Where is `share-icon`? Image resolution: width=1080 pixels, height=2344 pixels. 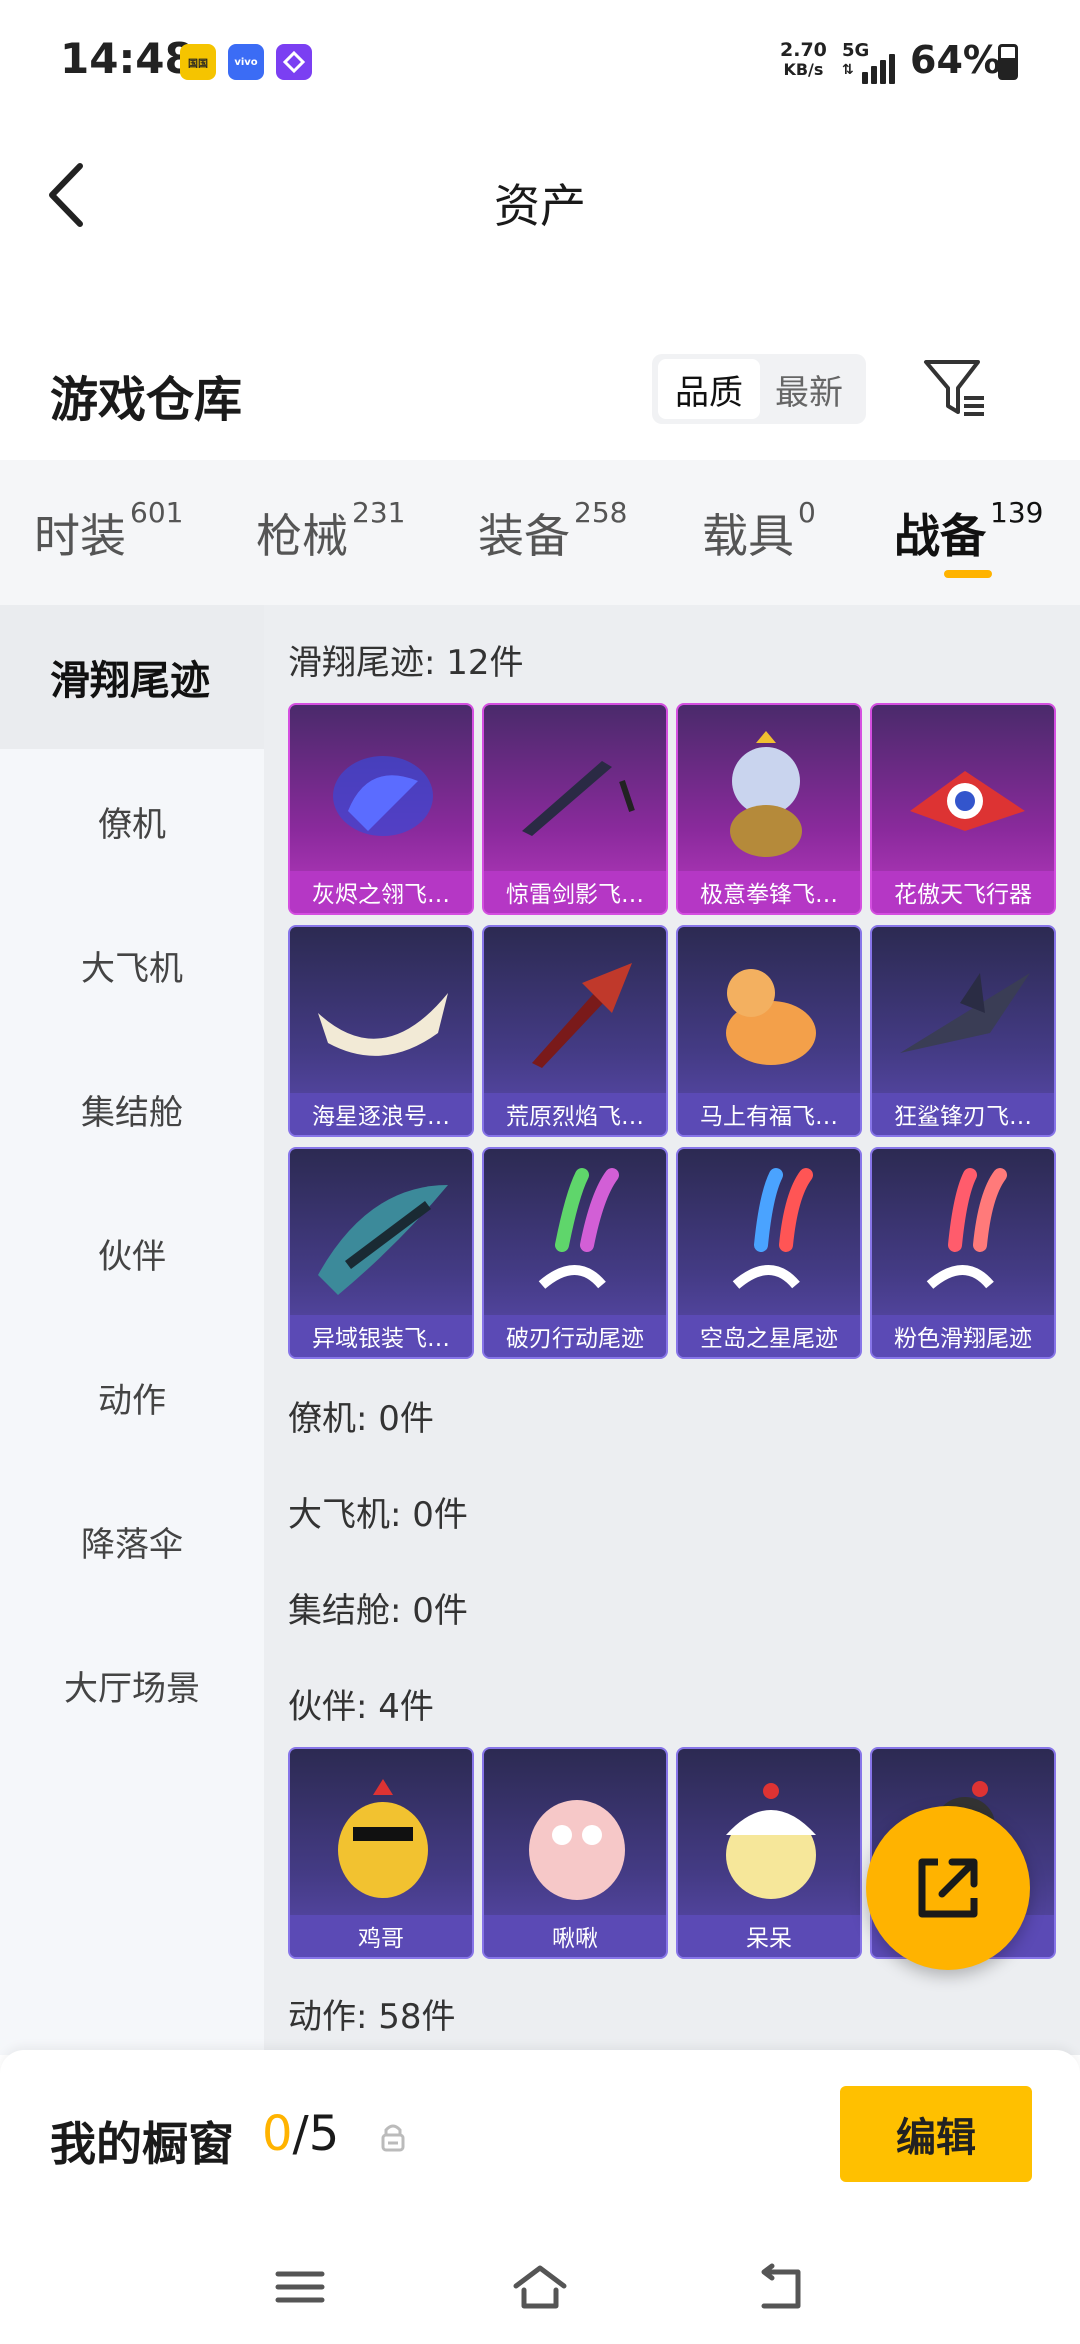
share-icon is located at coordinates (948, 1888).